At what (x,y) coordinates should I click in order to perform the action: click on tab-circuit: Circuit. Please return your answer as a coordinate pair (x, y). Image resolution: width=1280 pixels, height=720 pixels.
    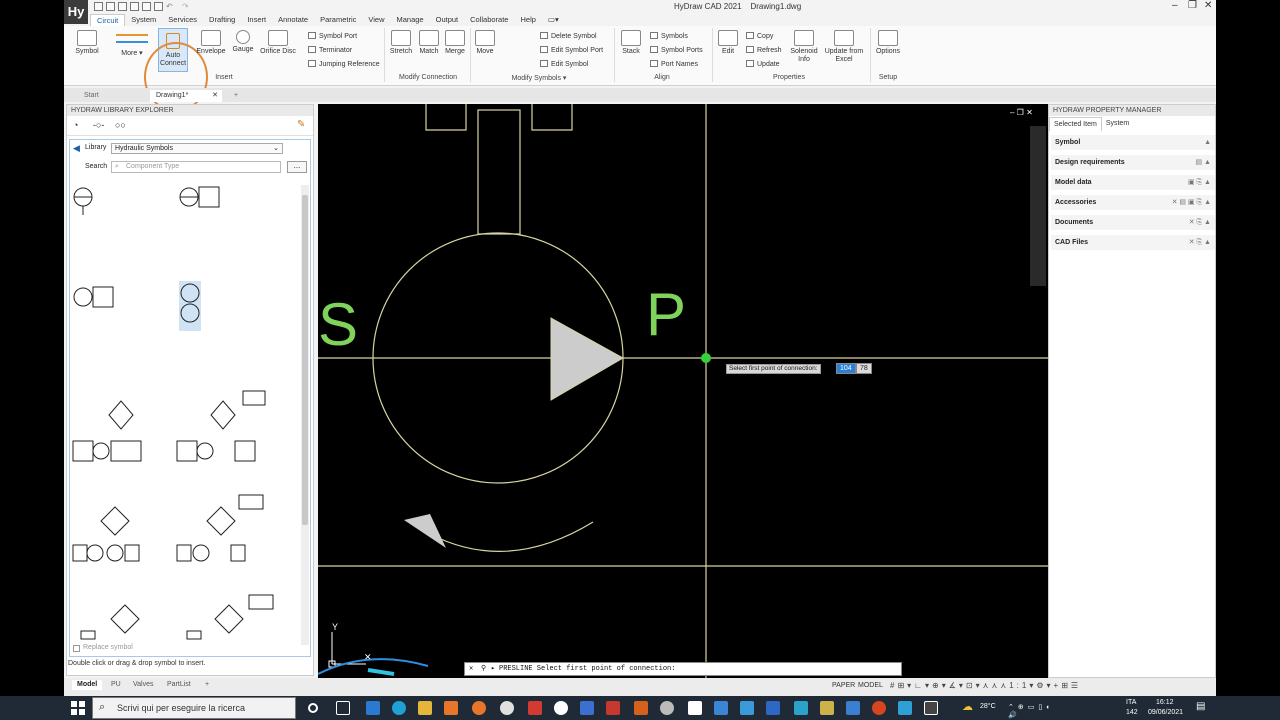
    Looking at the image, I should click on (108, 20).